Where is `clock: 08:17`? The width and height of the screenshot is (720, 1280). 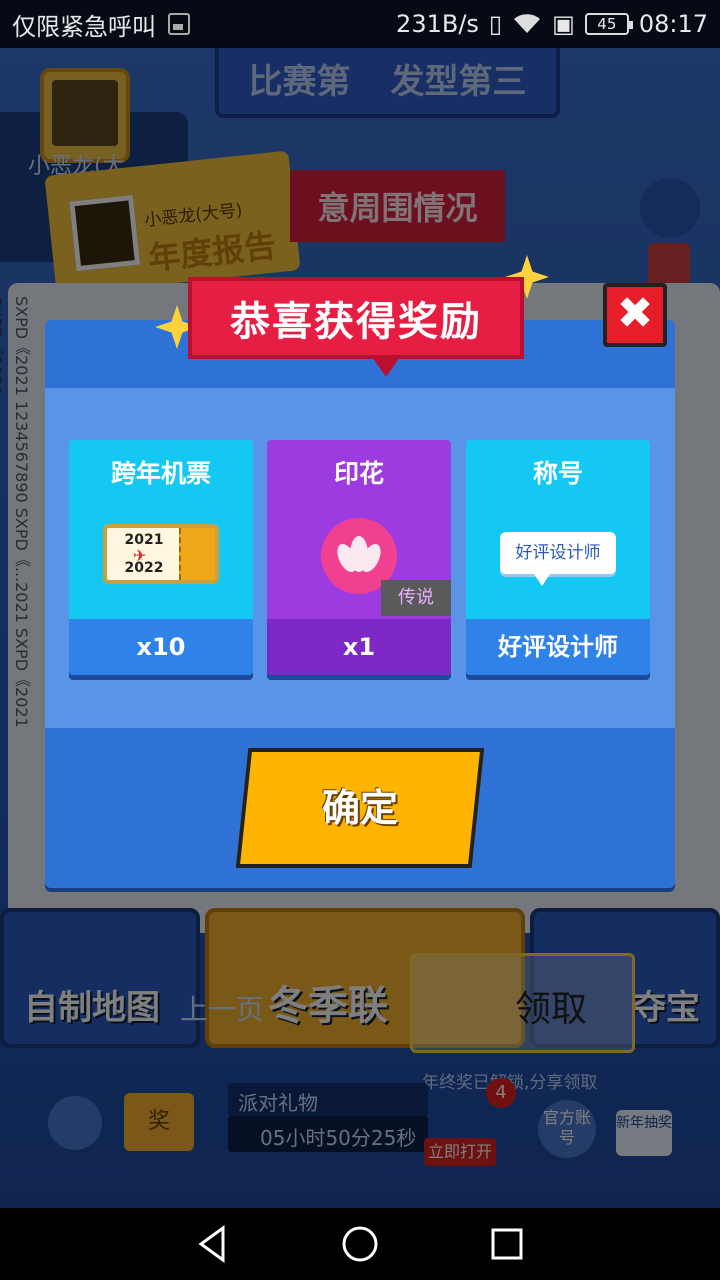 clock: 08:17 is located at coordinates (673, 24).